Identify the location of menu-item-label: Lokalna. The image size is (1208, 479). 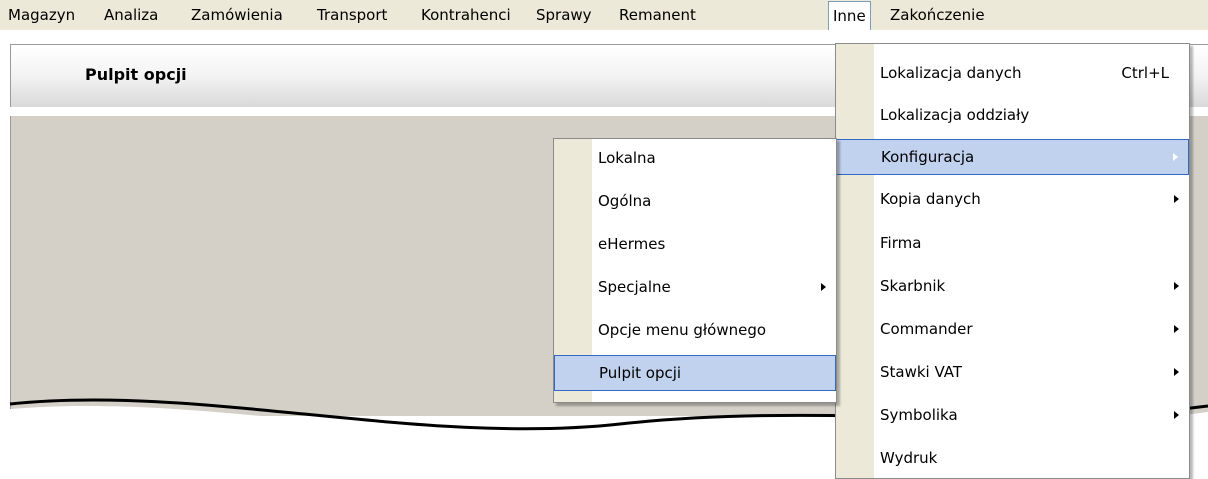
(627, 158).